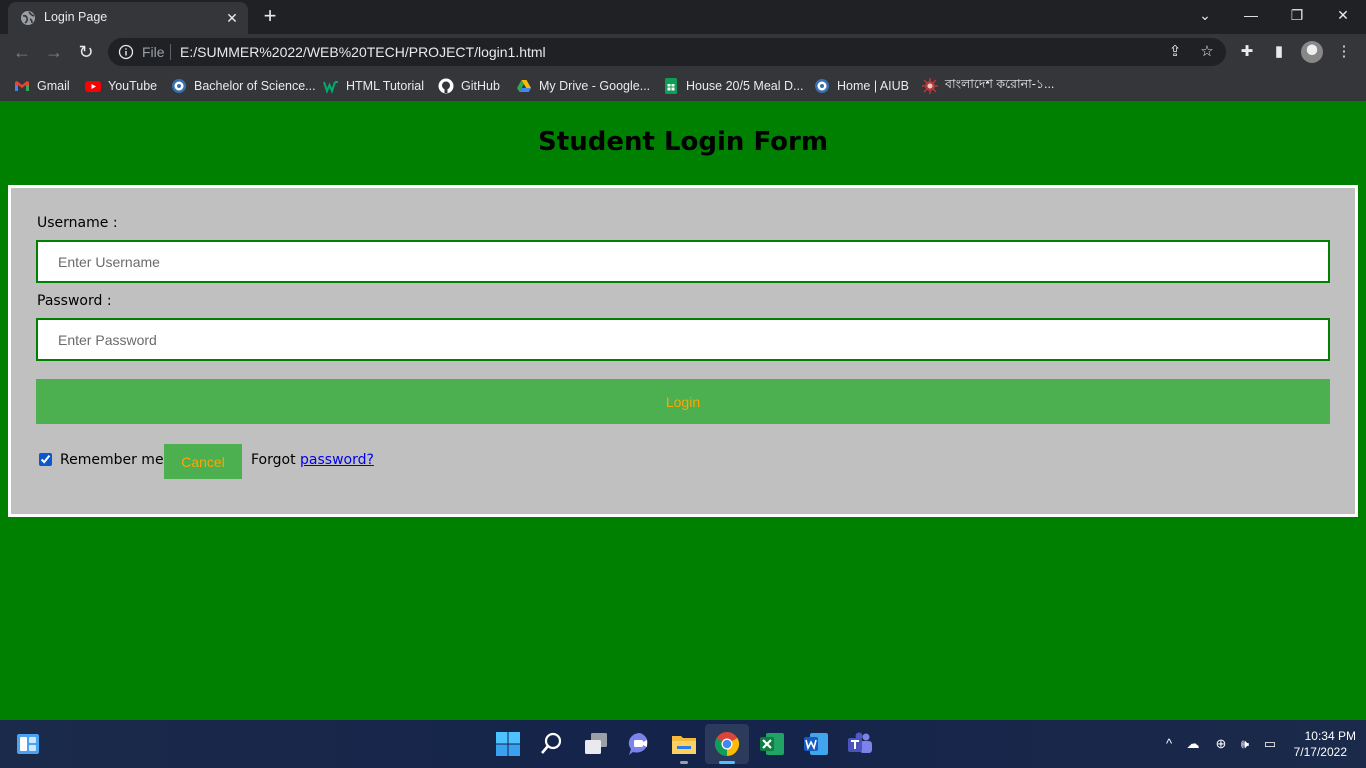 This screenshot has width=1366, height=768. I want to click on tab-search-icon: ⌄, so click(1205, 15).